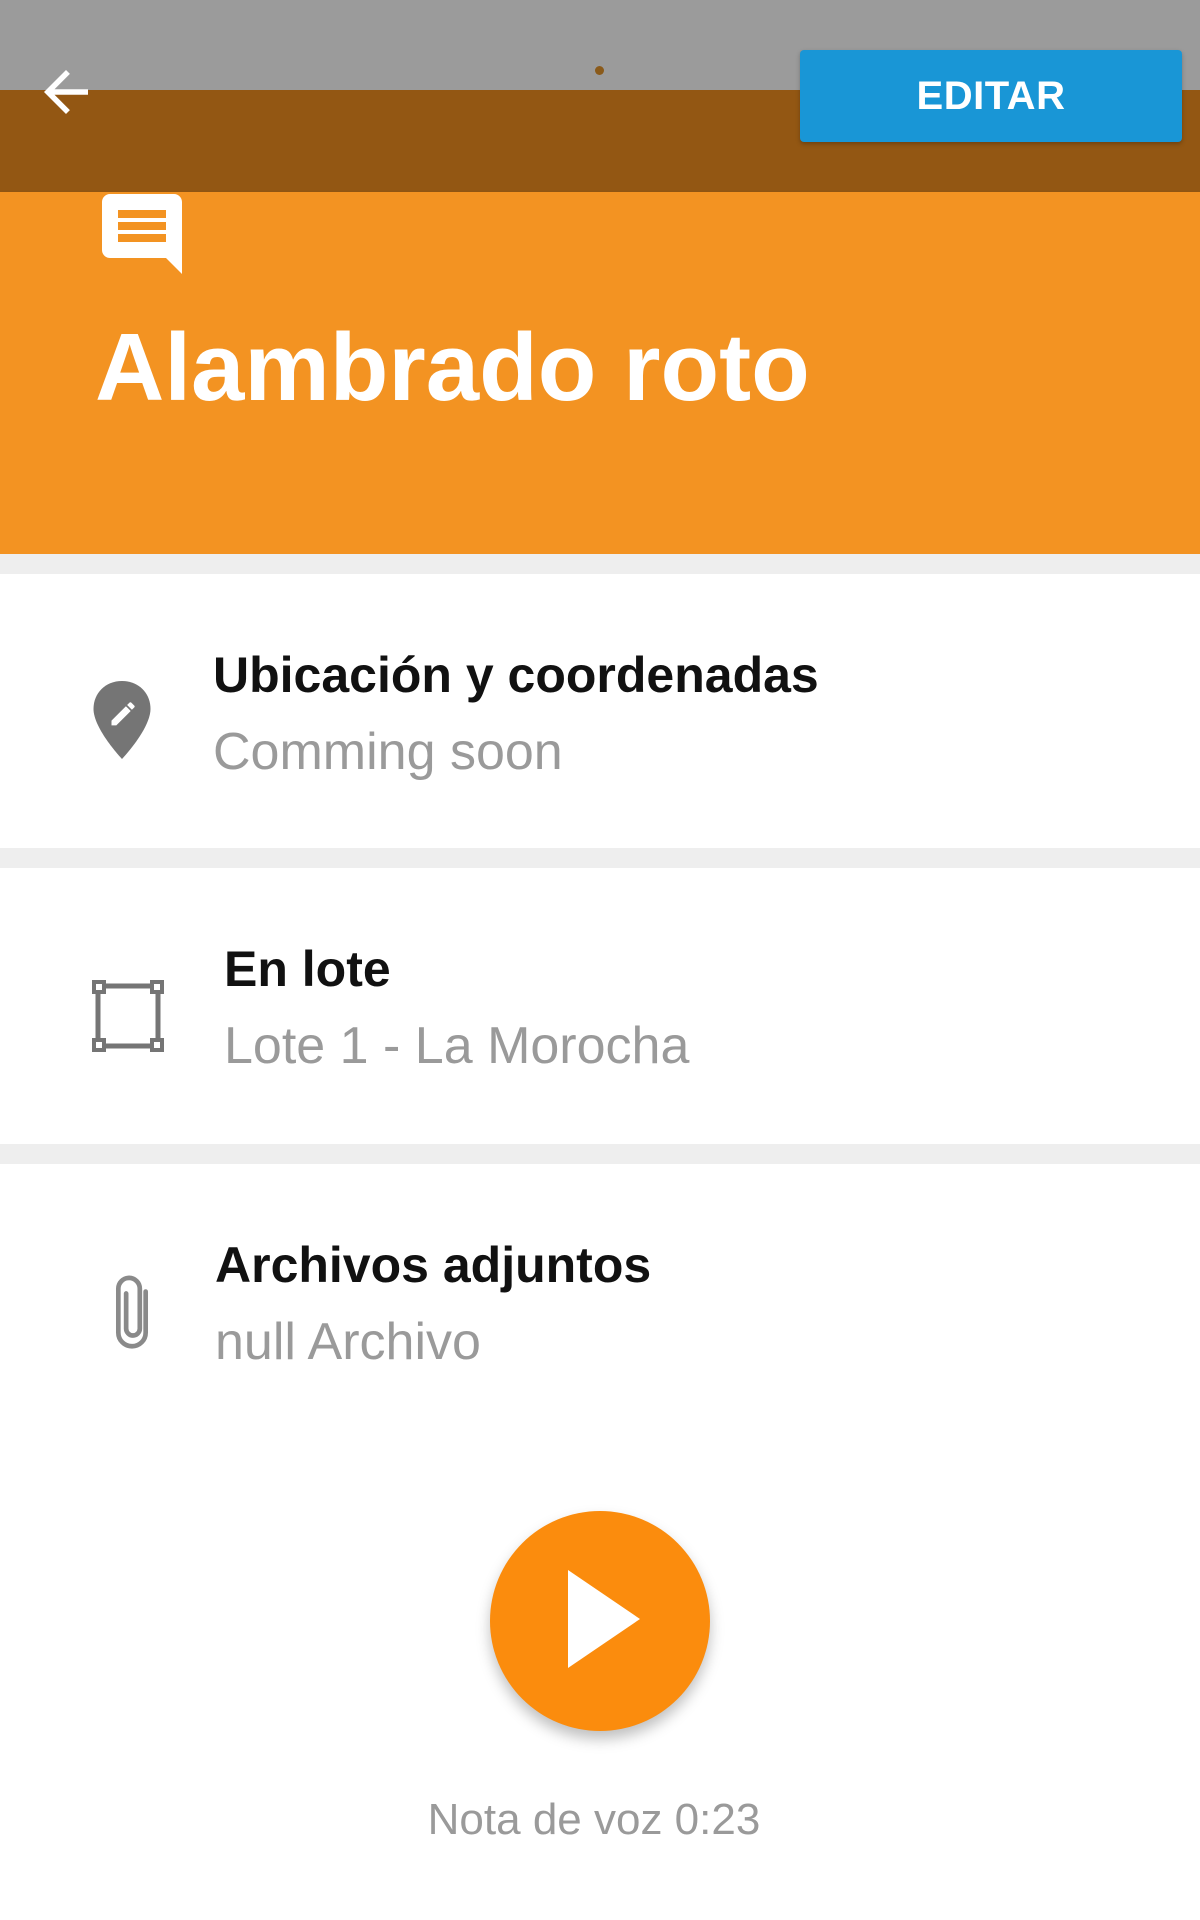 The image size is (1200, 1920). I want to click on paperclip-icon, so click(132, 1317).